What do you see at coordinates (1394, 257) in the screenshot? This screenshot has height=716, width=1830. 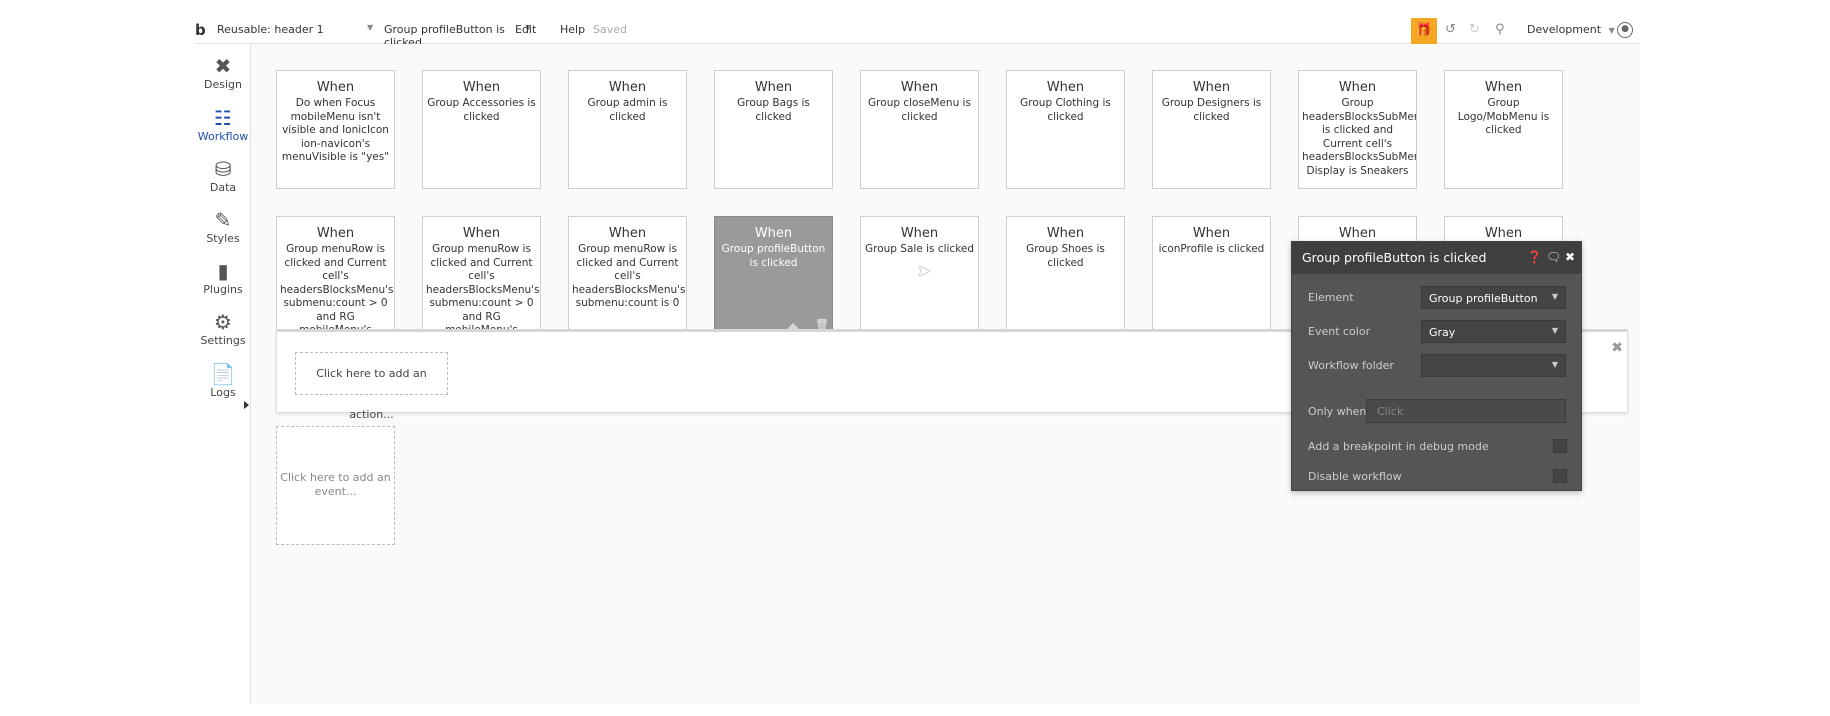 I see `panel-title: Group profileButton is clicked` at bounding box center [1394, 257].